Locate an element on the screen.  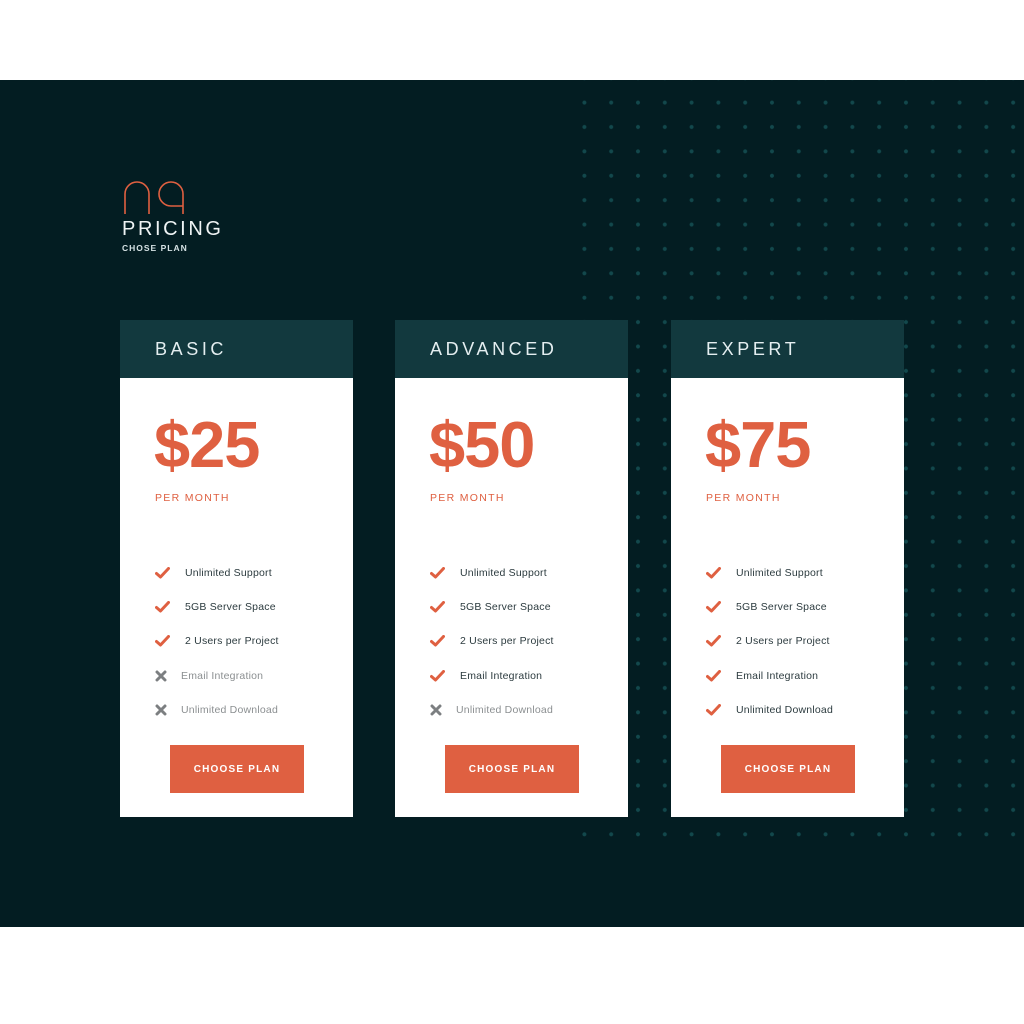
page-subtitle: CHOSE PLAN is located at coordinates (155, 248).